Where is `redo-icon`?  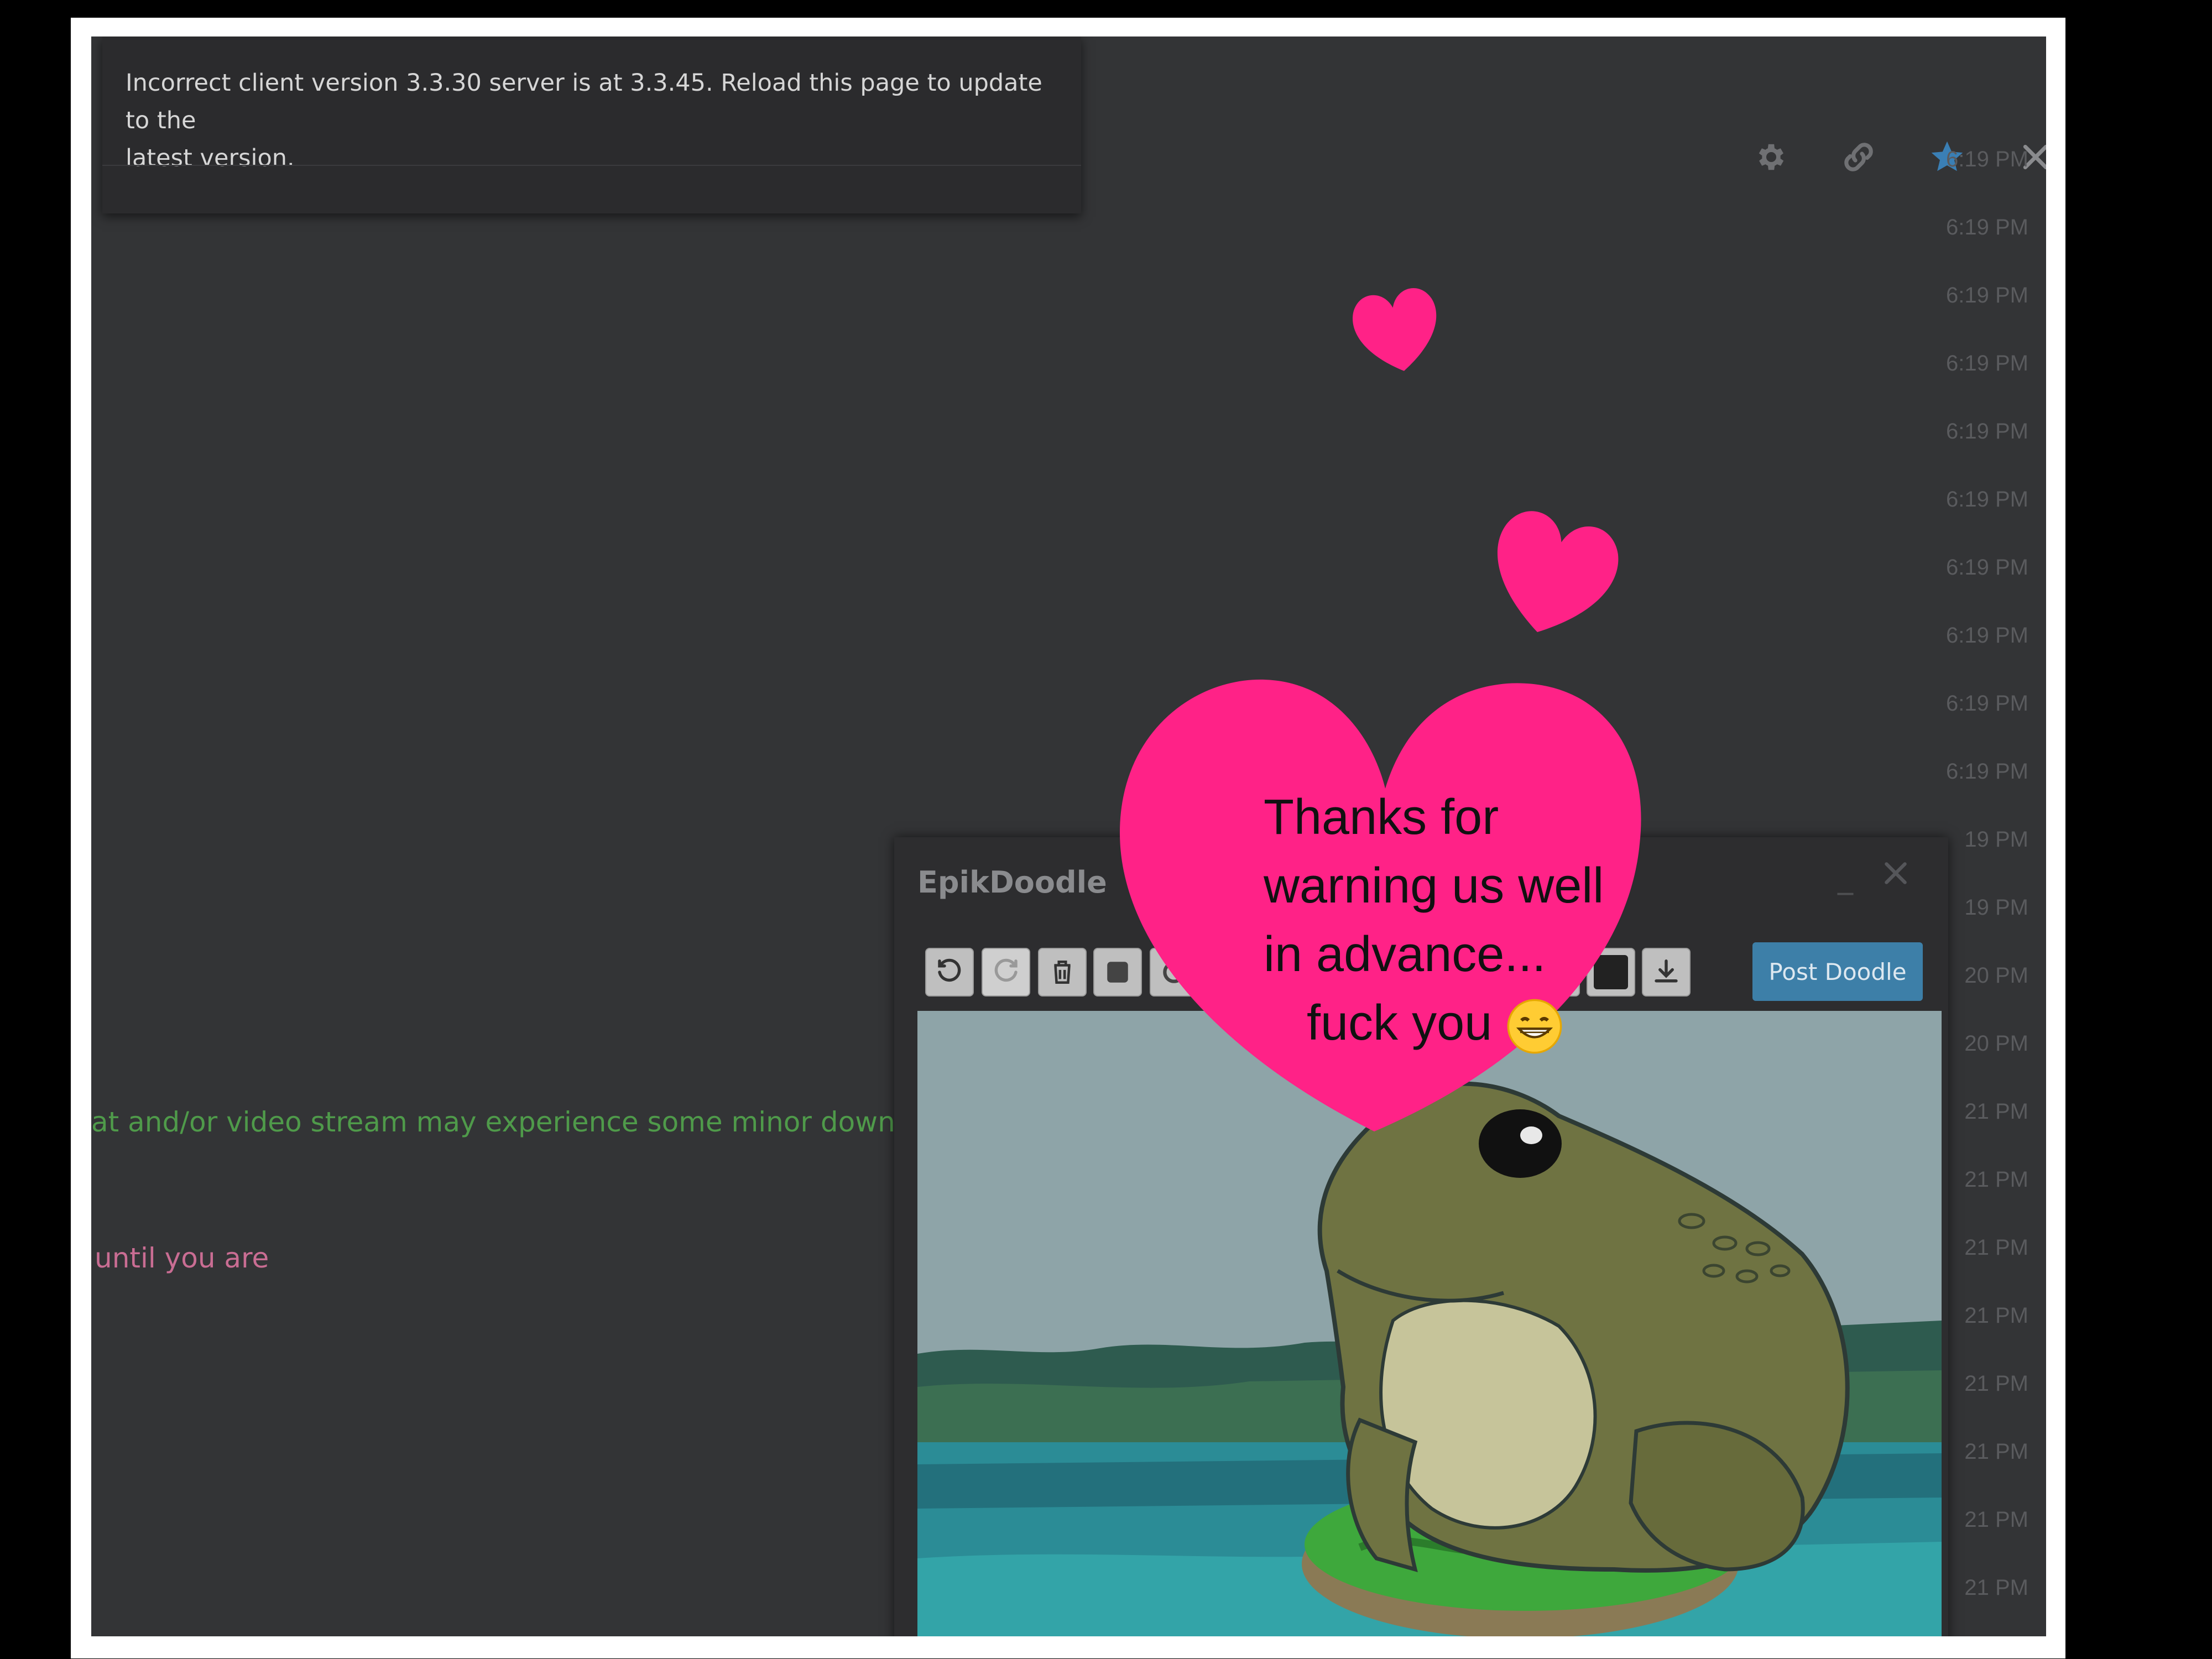 redo-icon is located at coordinates (1006, 973).